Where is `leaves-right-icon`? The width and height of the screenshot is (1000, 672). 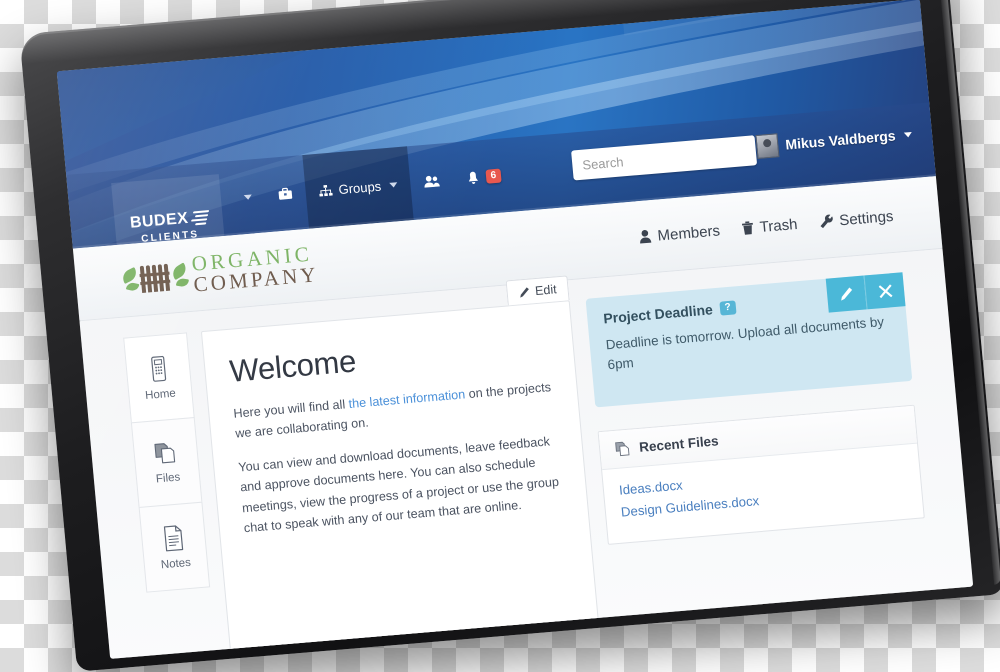 leaves-right-icon is located at coordinates (179, 274).